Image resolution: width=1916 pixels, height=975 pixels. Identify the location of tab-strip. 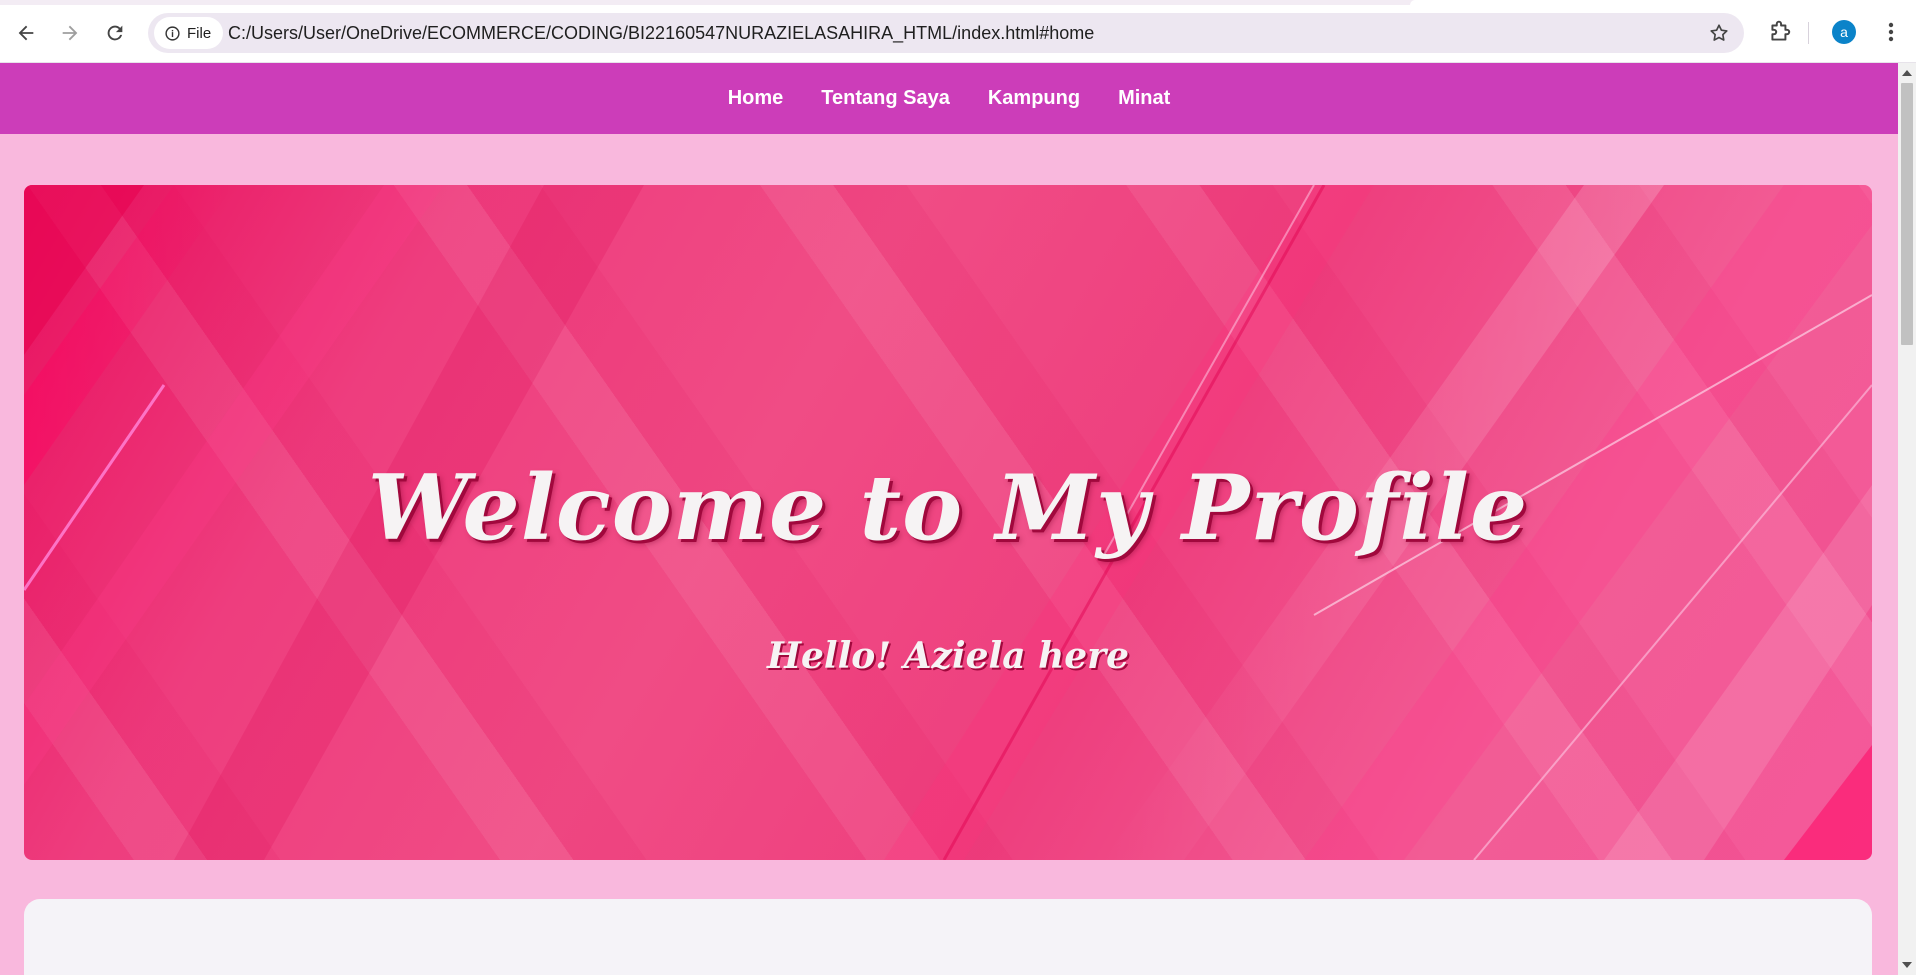
(958, 2).